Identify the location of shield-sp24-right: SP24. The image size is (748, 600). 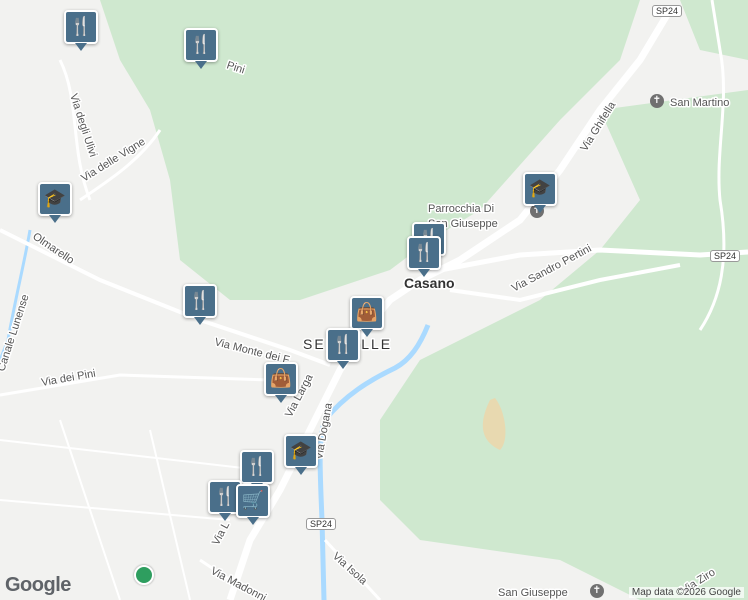
(725, 256).